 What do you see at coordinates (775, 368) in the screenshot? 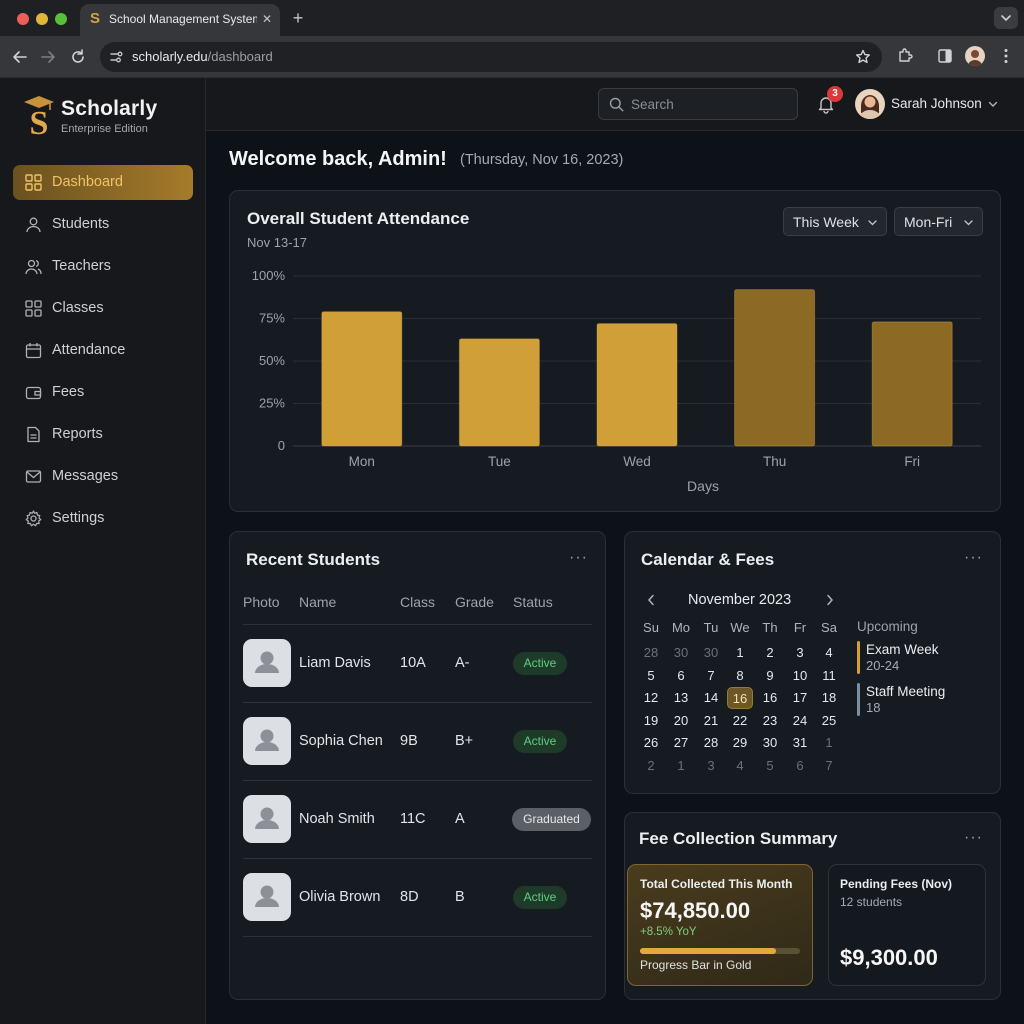
I see `bar-thu` at bounding box center [775, 368].